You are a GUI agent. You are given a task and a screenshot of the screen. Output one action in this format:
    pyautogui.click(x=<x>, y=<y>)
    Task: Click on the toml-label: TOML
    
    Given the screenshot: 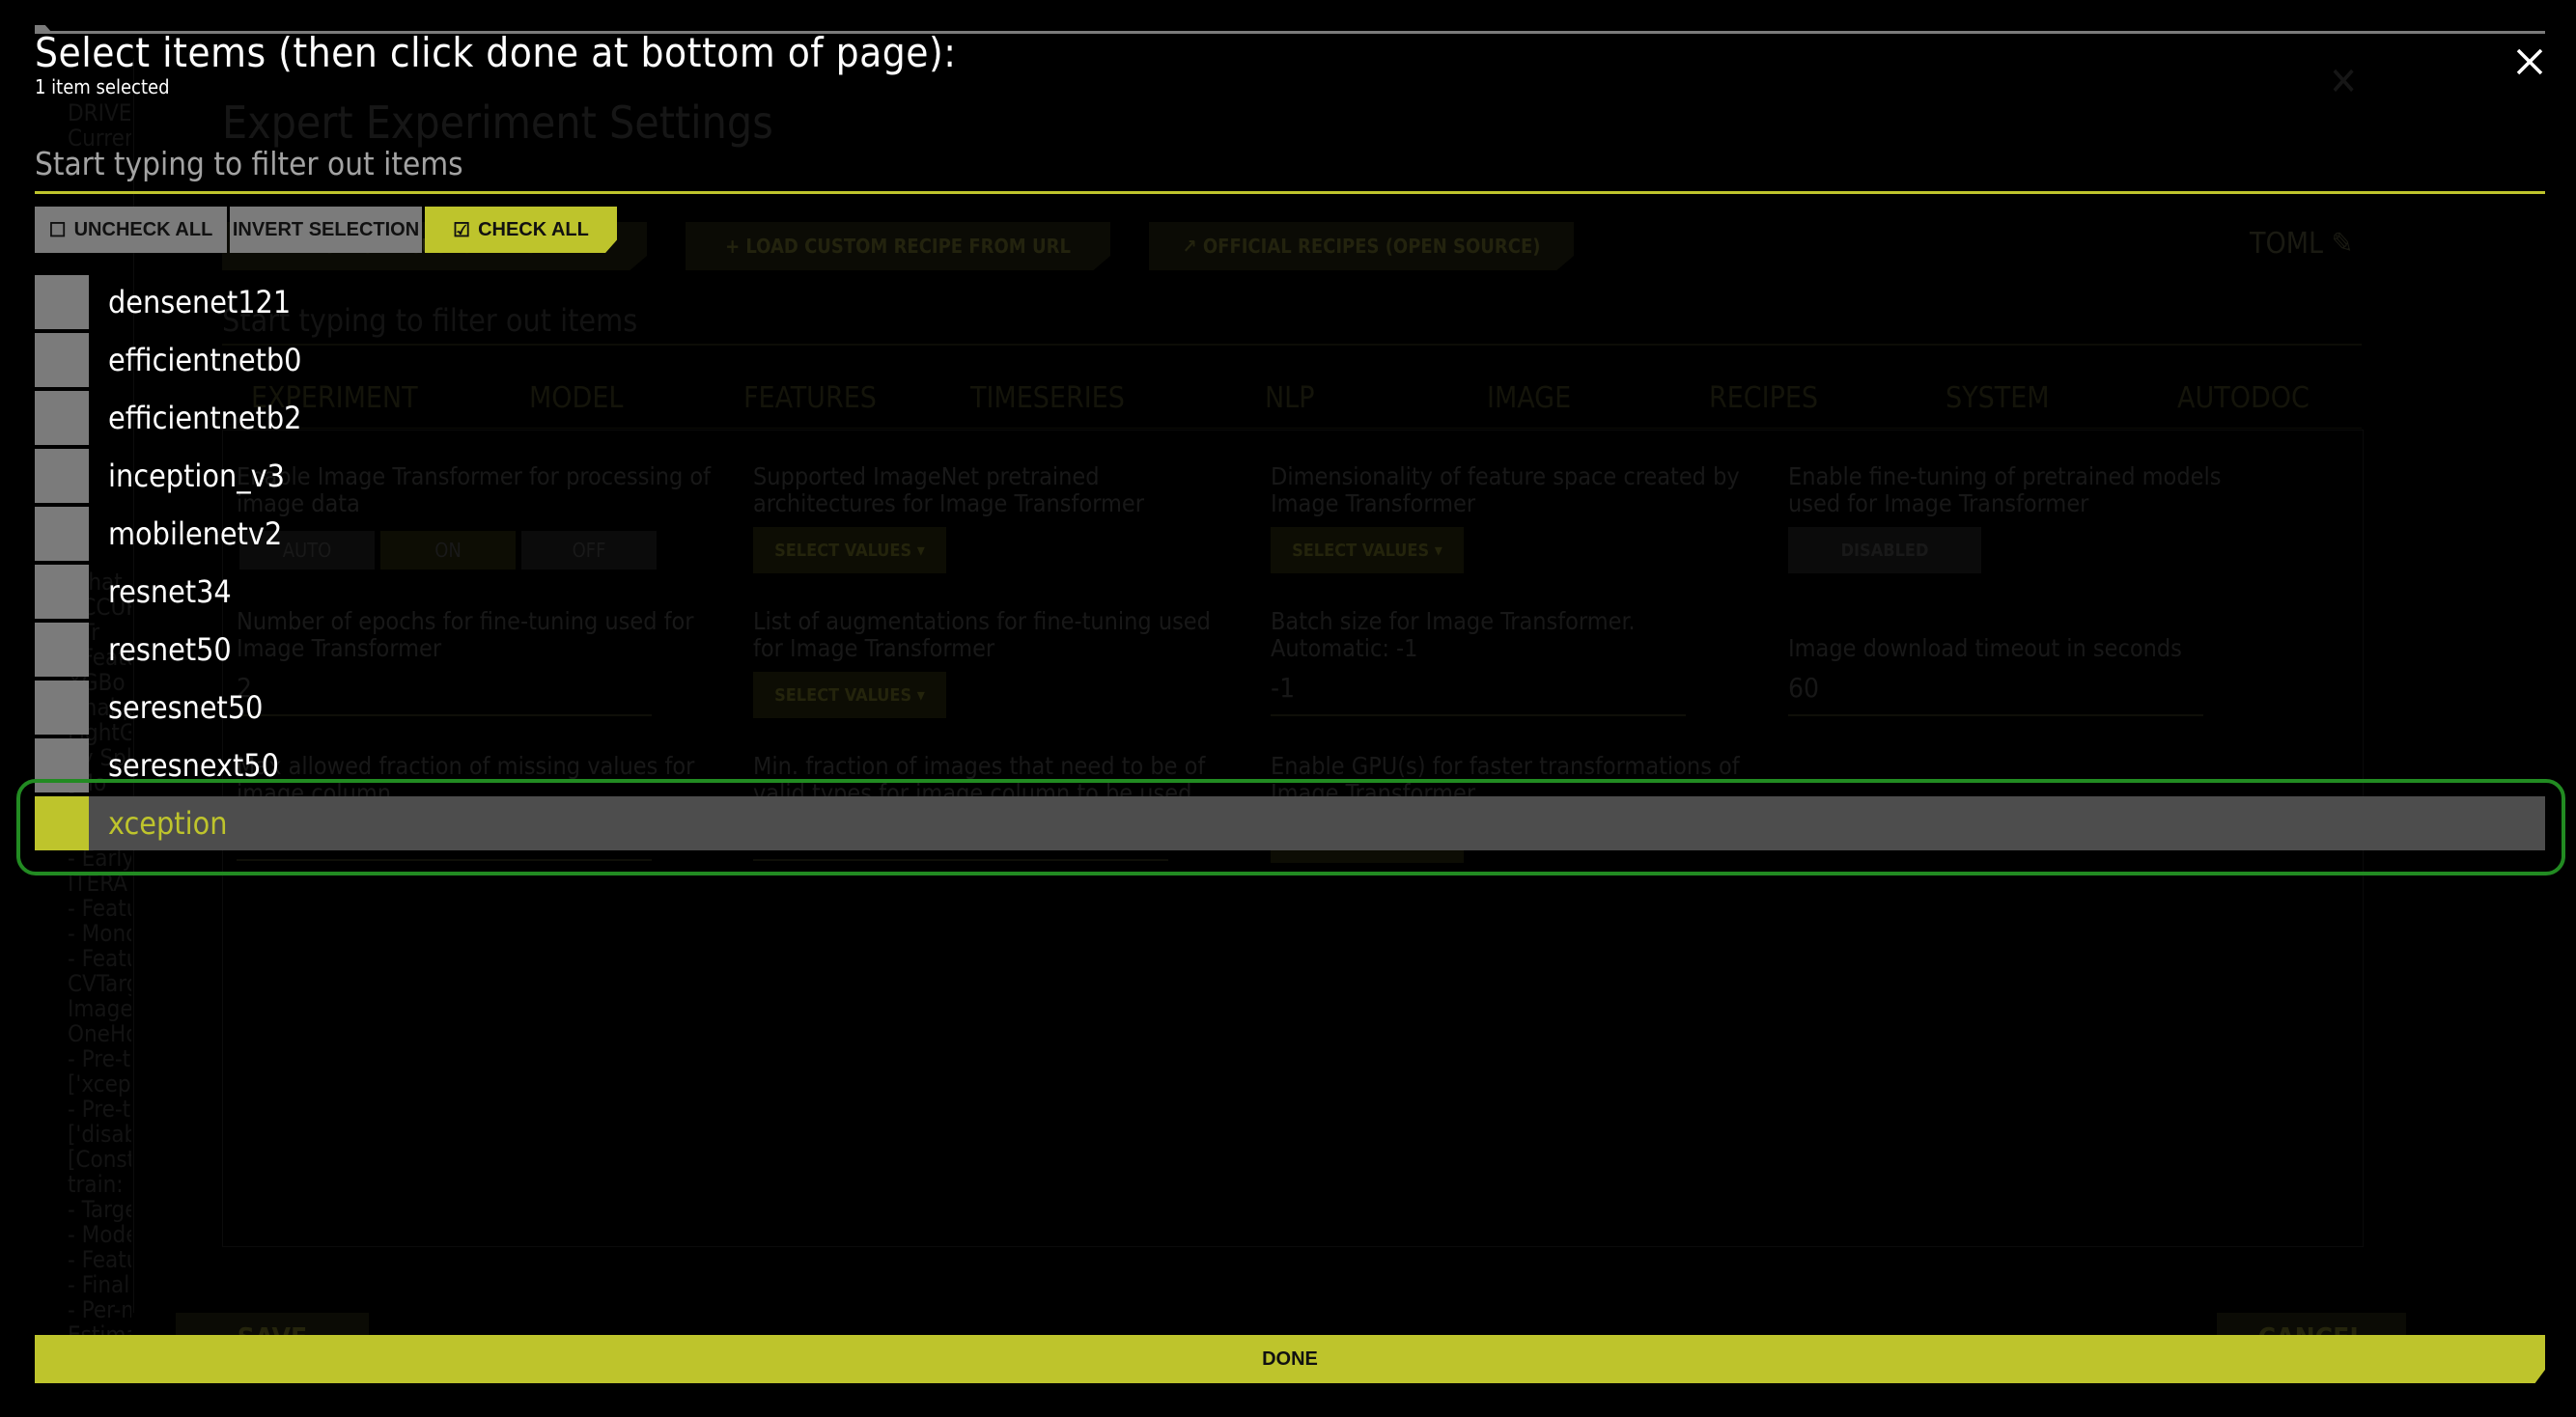 What is the action you would take?
    pyautogui.click(x=2287, y=244)
    